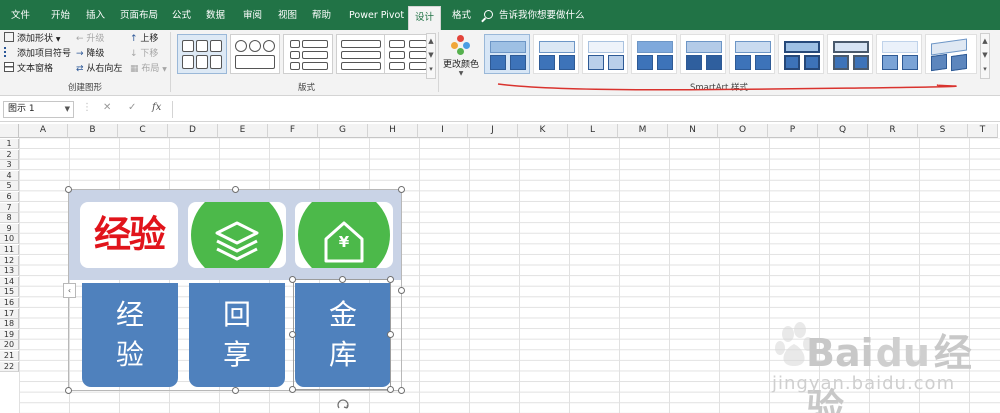 Image resolution: width=1000 pixels, height=413 pixels. What do you see at coordinates (243, 131) in the screenshot?
I see `column-header: E` at bounding box center [243, 131].